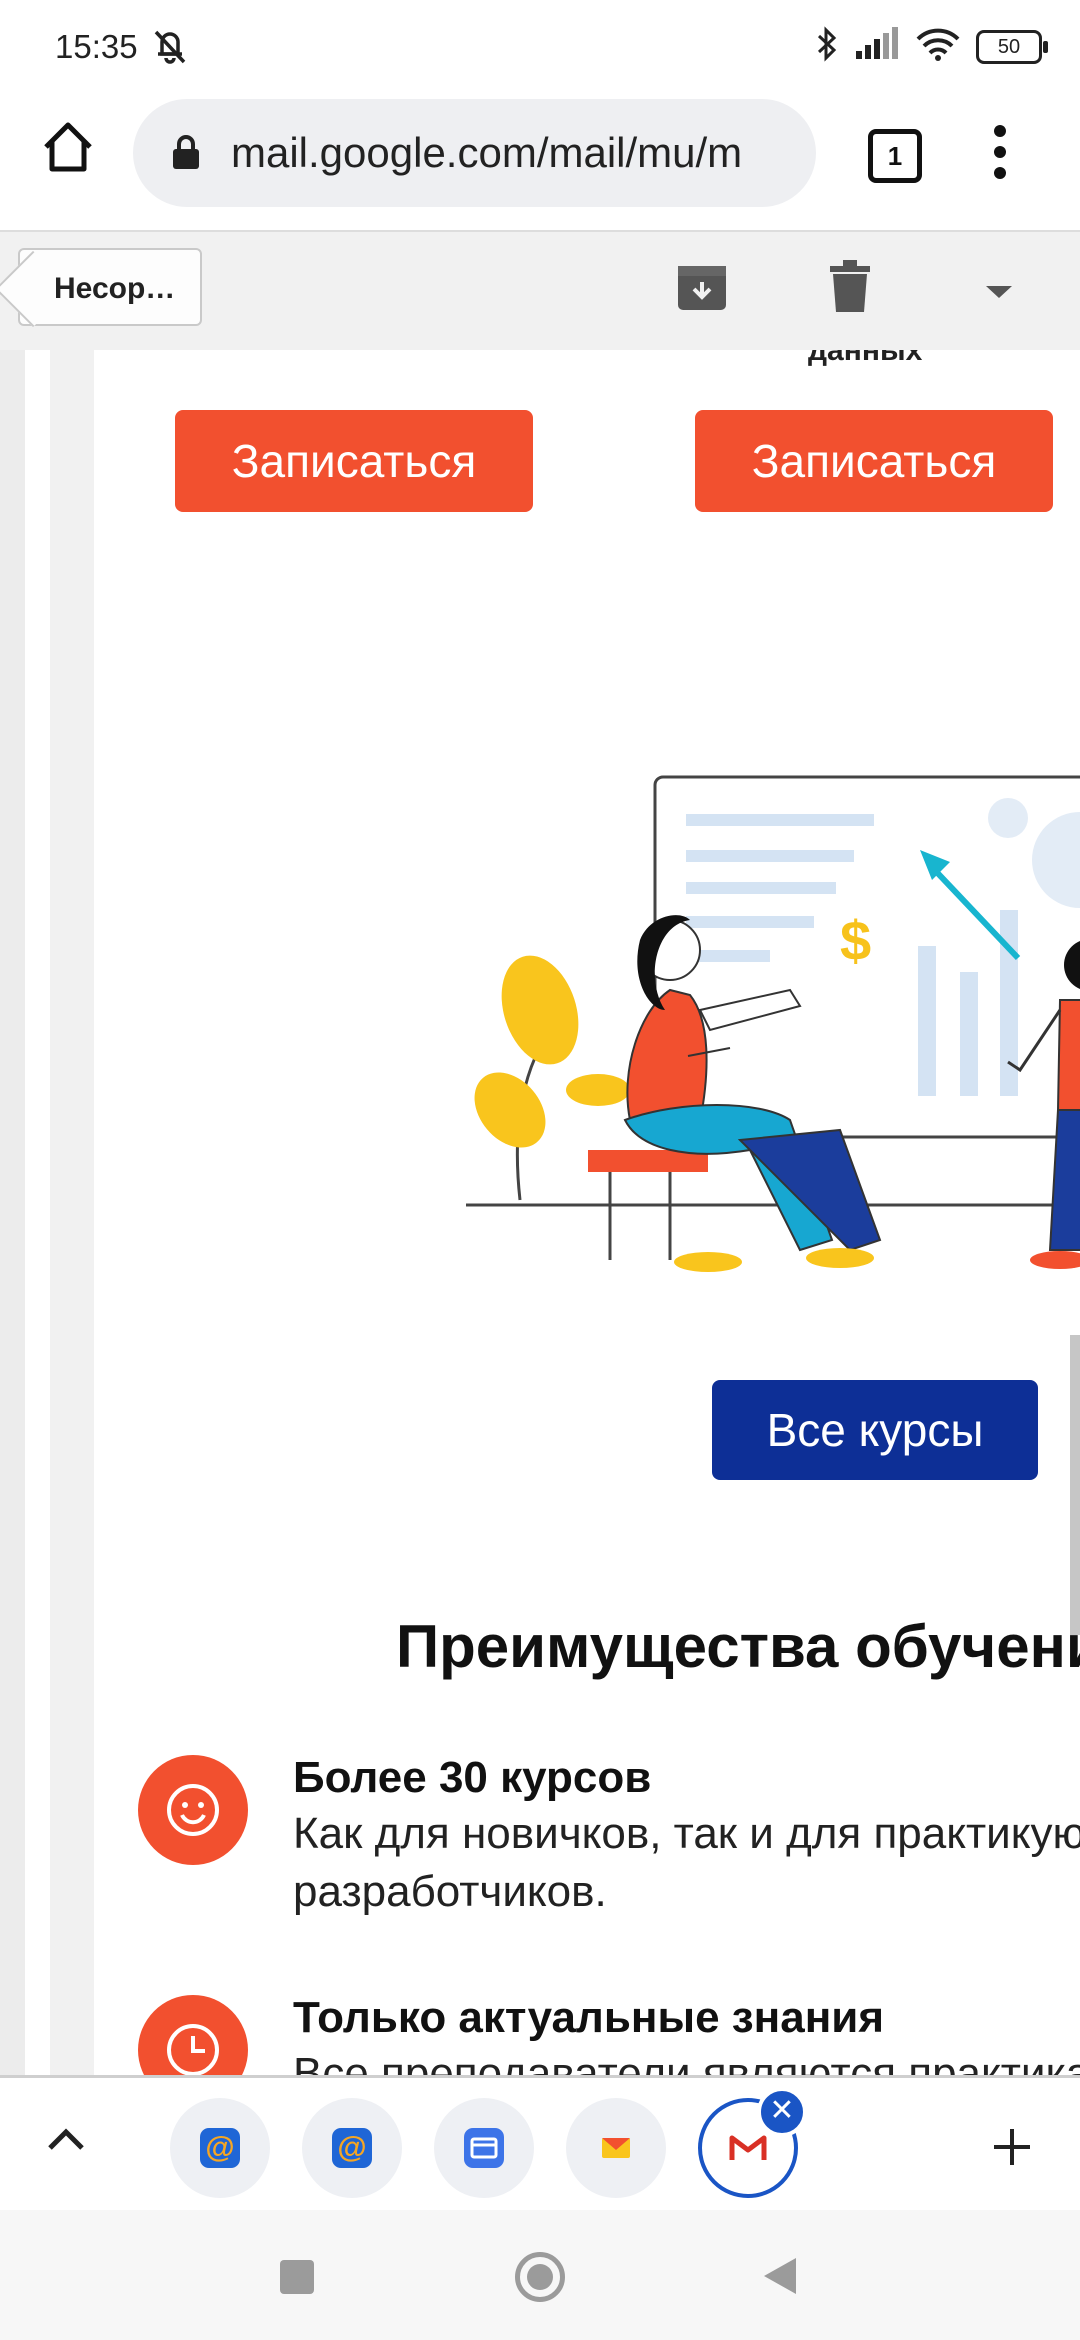 This screenshot has width=1080, height=2340. Describe the element at coordinates (186, 155) in the screenshot. I see `lock-icon` at that location.